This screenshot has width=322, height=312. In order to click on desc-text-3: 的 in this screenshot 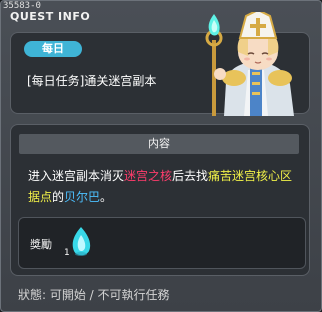, I will do `click(58, 197)`.